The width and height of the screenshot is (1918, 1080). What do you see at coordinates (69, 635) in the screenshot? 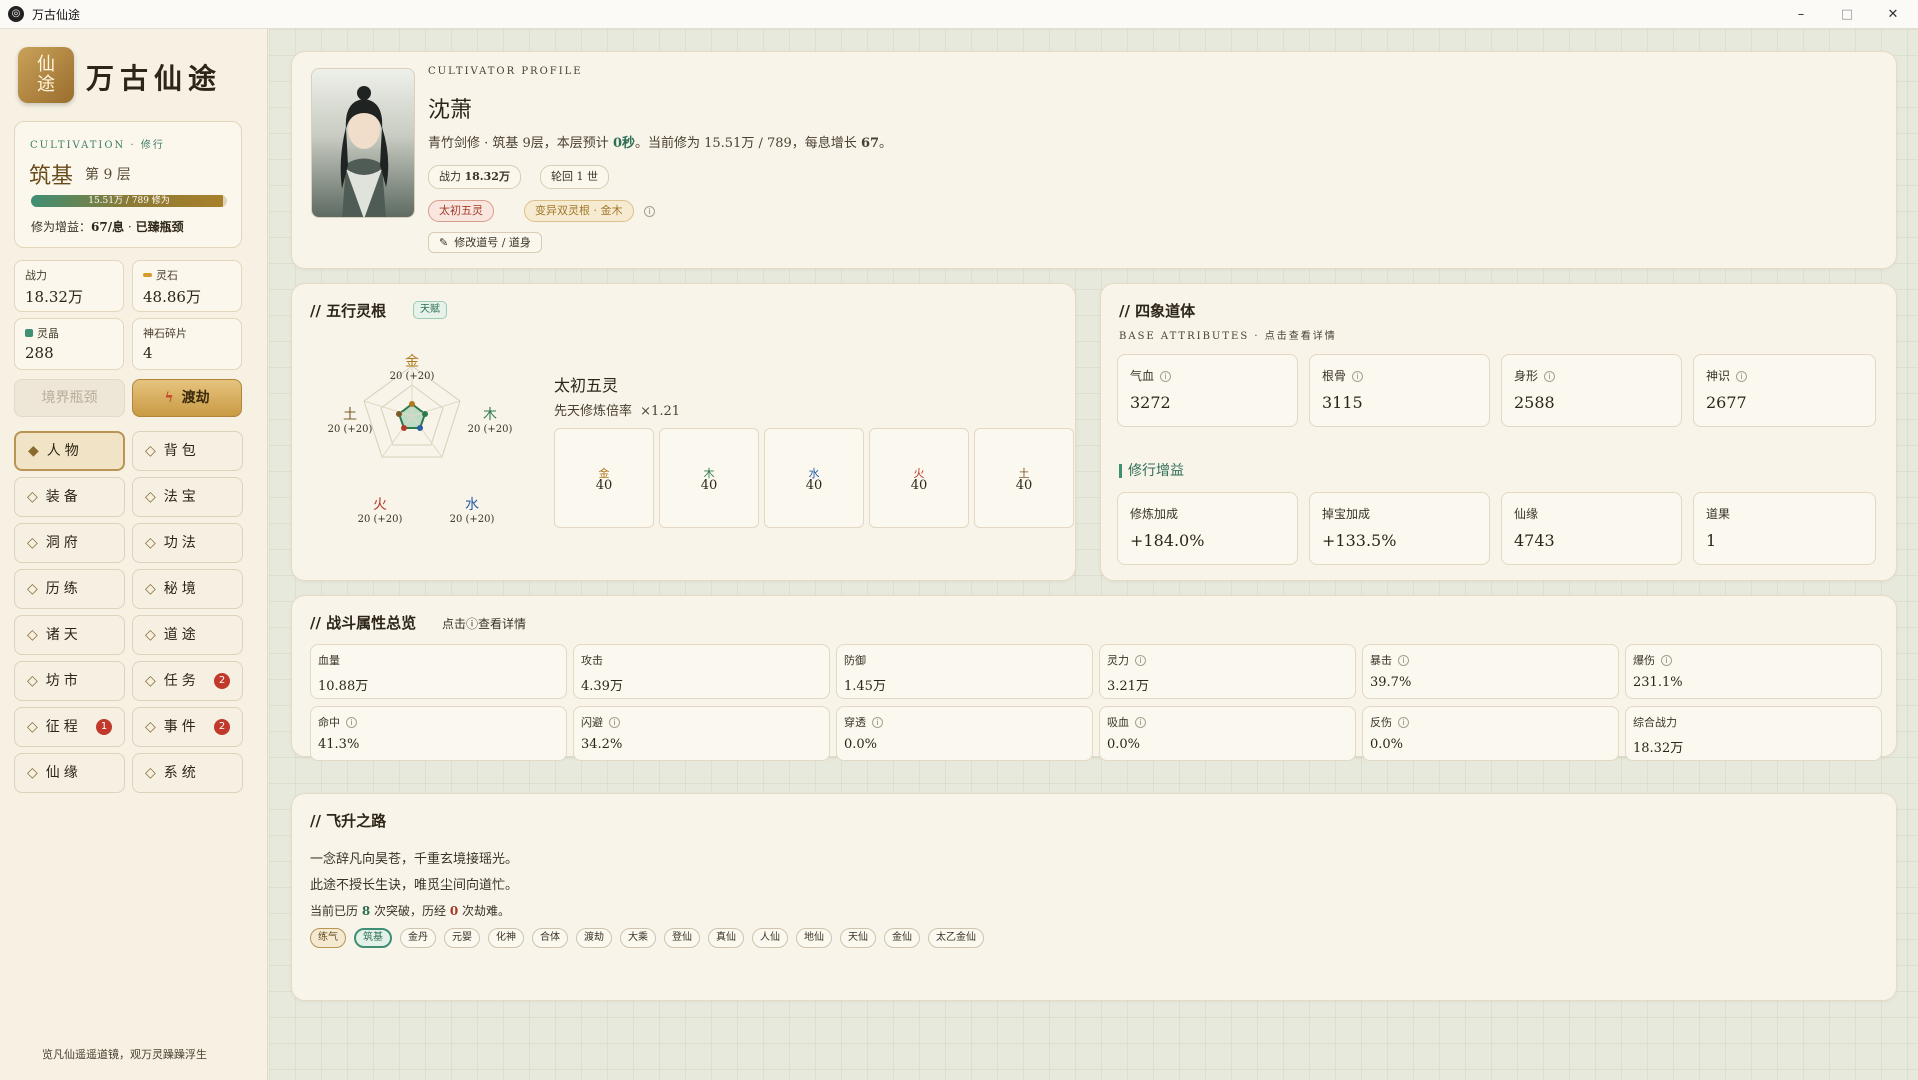
I see `nav-item: ◇ 诸天` at bounding box center [69, 635].